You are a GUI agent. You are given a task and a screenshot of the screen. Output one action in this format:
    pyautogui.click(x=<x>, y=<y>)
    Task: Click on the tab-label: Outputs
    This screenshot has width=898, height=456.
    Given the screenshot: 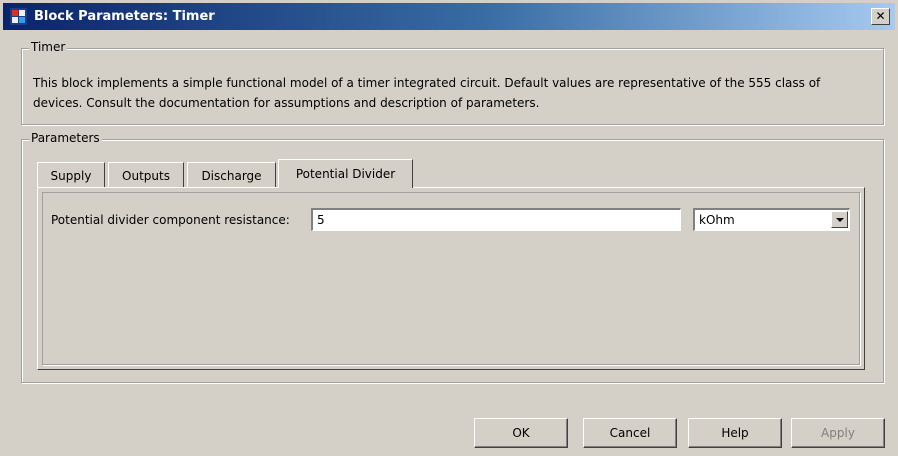 What is the action you would take?
    pyautogui.click(x=146, y=176)
    